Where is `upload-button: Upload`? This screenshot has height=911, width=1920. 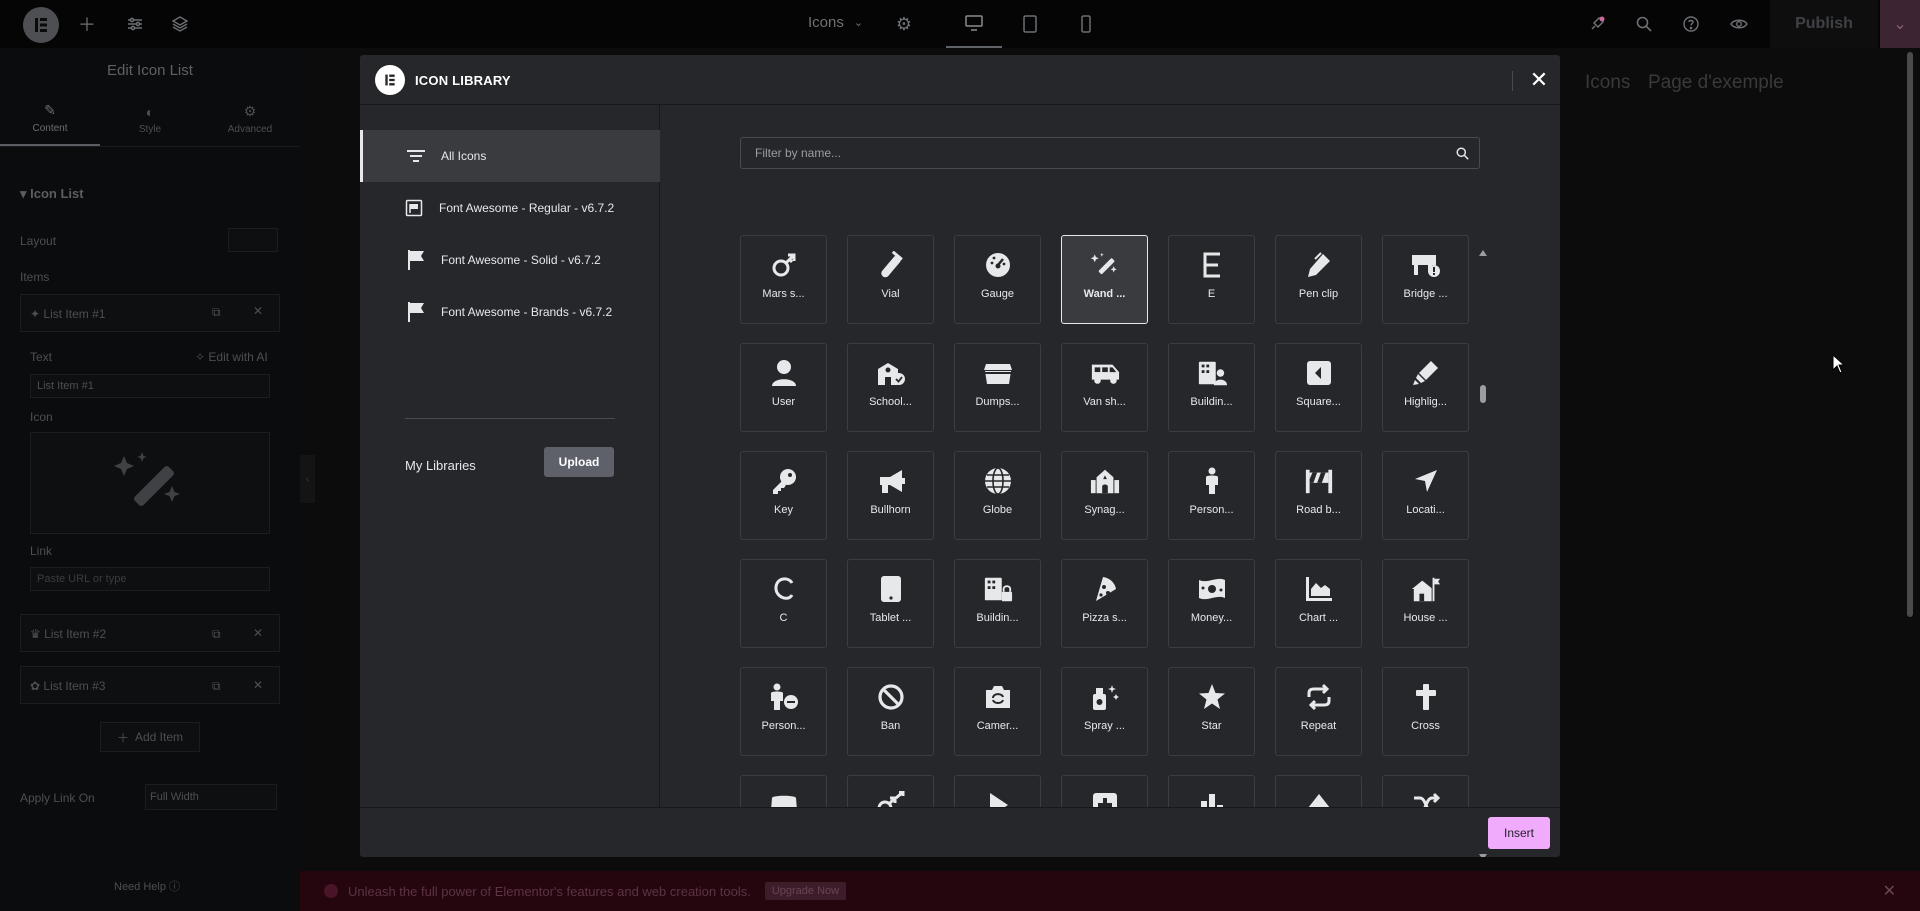 upload-button: Upload is located at coordinates (579, 462).